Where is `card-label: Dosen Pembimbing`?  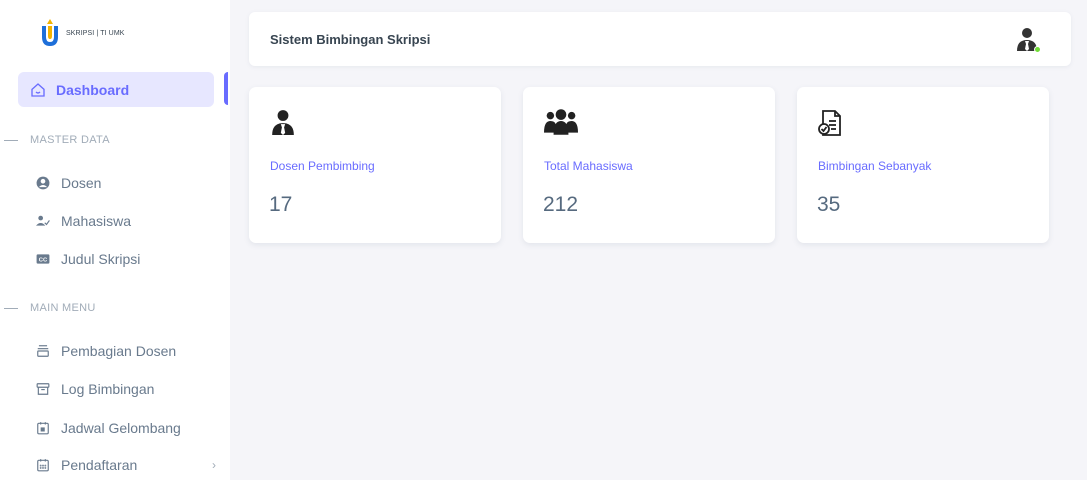
card-label: Dosen Pembimbing is located at coordinates (322, 166).